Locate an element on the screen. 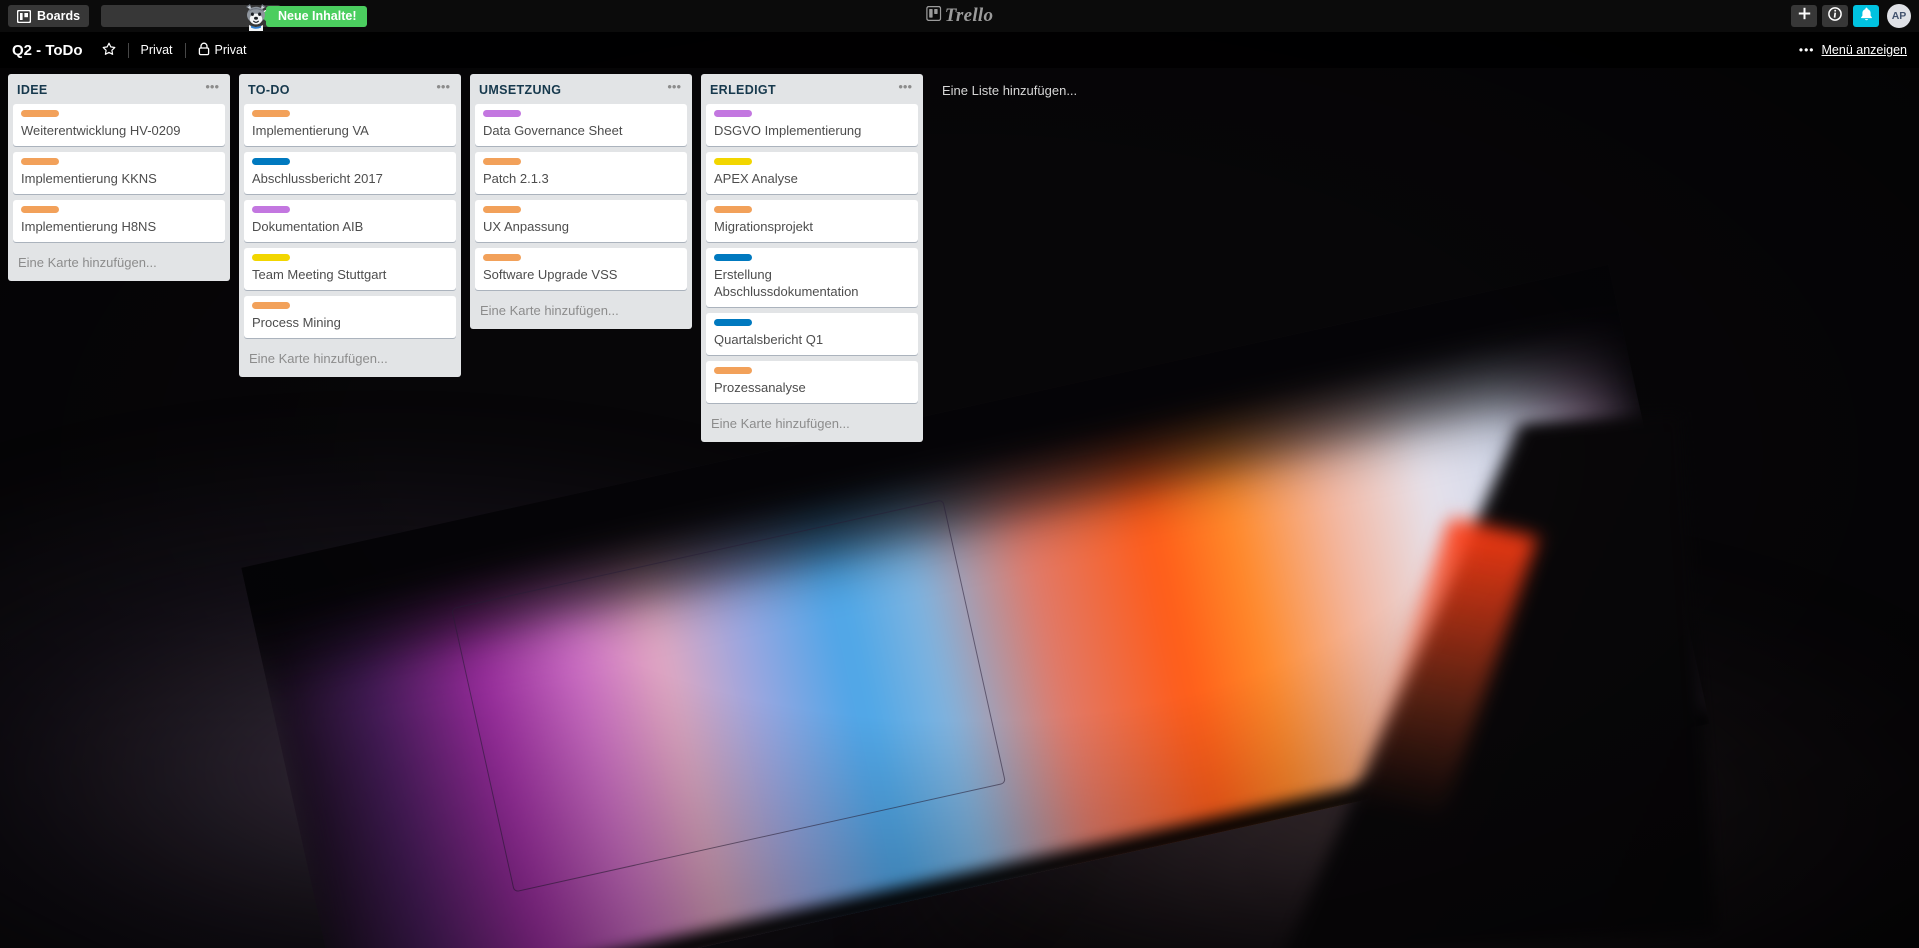  board-header-actions: ••• Menü anzeigen is located at coordinates (1853, 50).